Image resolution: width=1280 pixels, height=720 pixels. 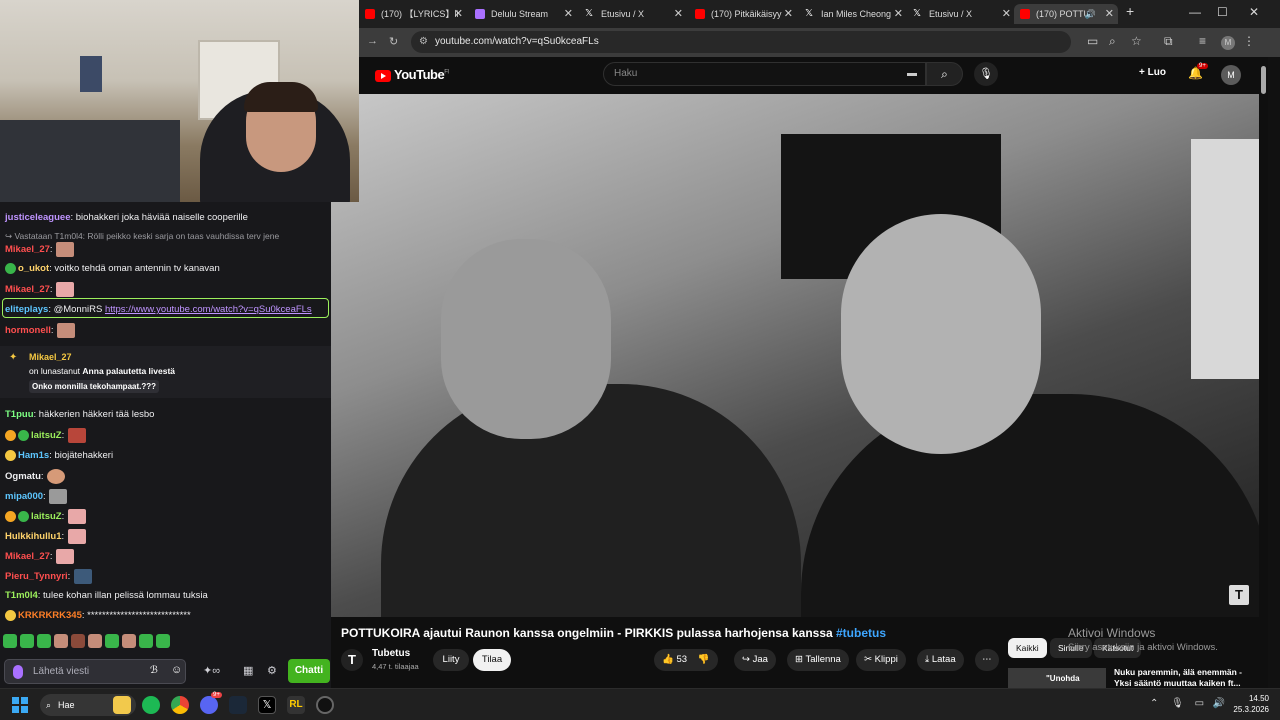 What do you see at coordinates (1199, 703) in the screenshot?
I see `network-icon: ▭` at bounding box center [1199, 703].